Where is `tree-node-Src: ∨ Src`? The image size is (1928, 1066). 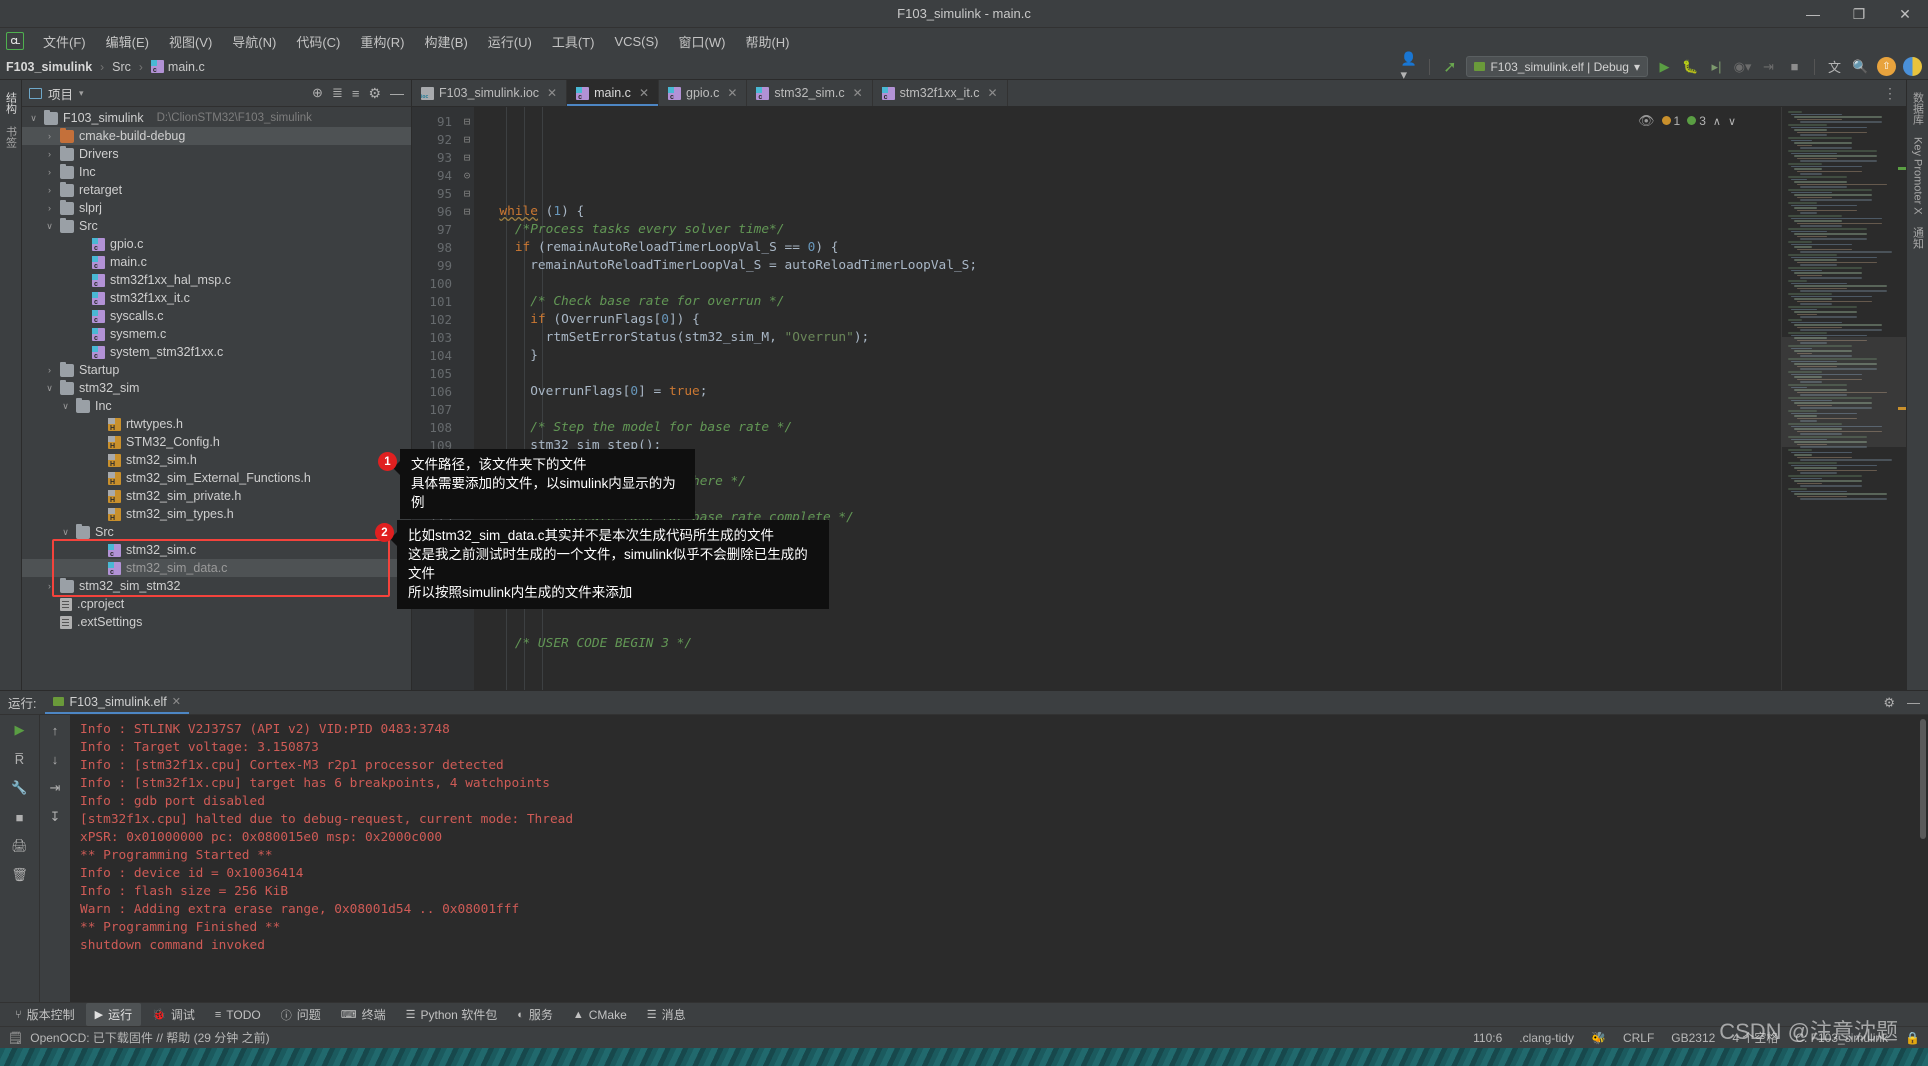
tree-node-Src: ∨ Src is located at coordinates (216, 532).